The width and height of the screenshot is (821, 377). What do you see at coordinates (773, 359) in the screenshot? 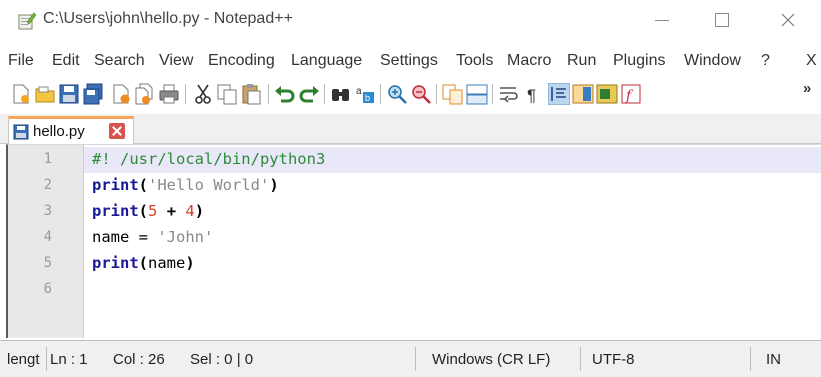
I see `status-insert-mode: IN` at bounding box center [773, 359].